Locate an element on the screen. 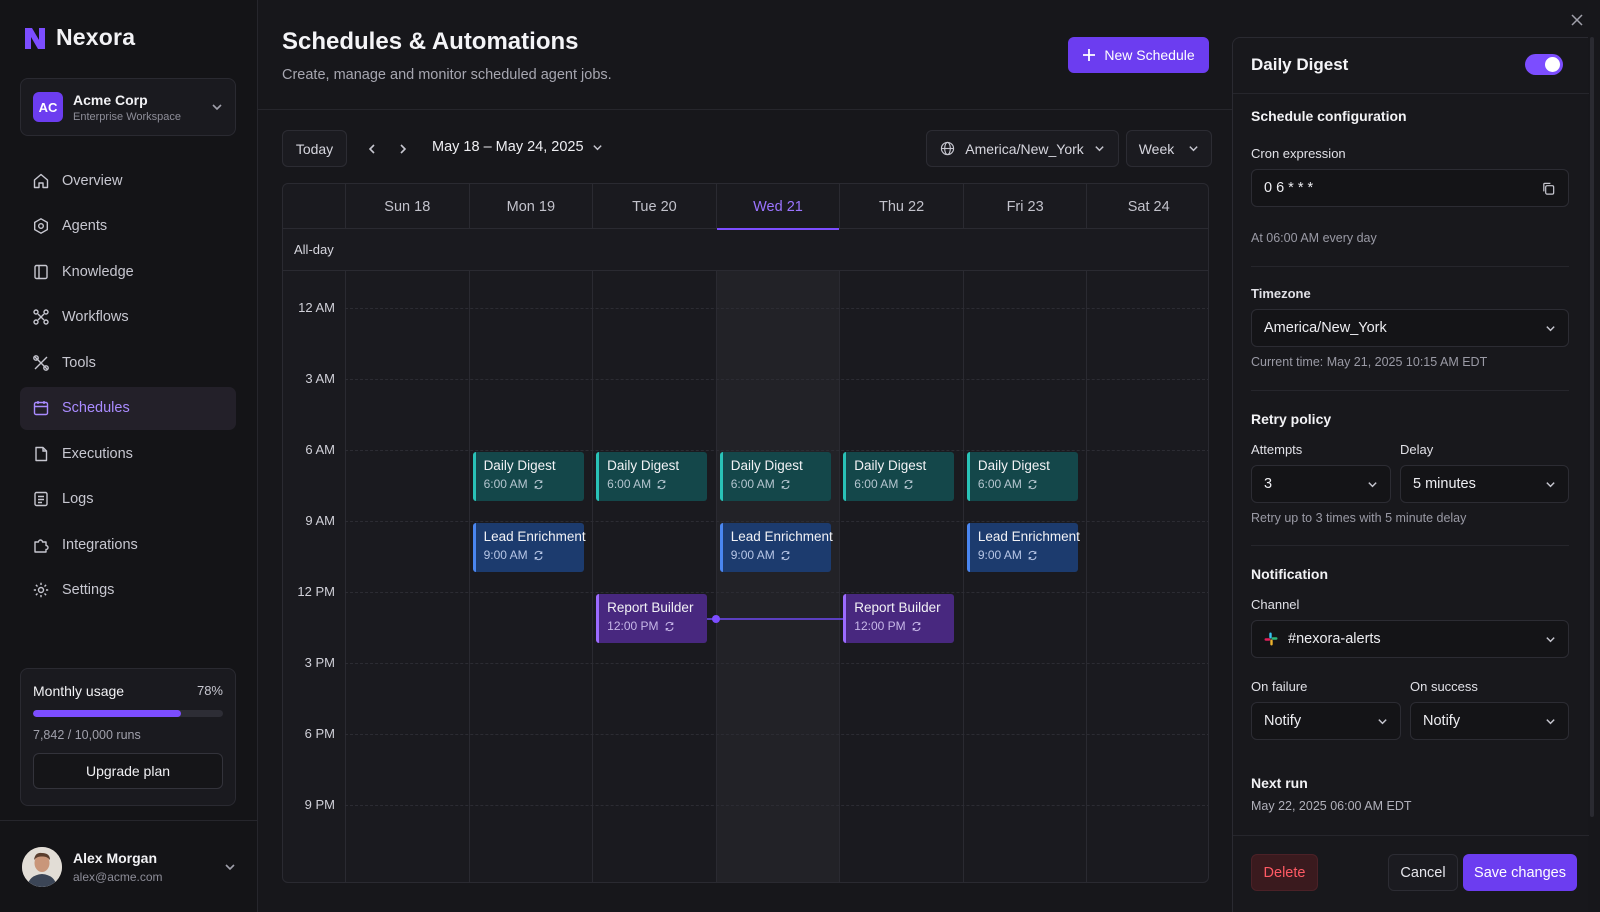 The width and height of the screenshot is (1600, 912). sidebar-item-settings: Settings is located at coordinates (128, 590).